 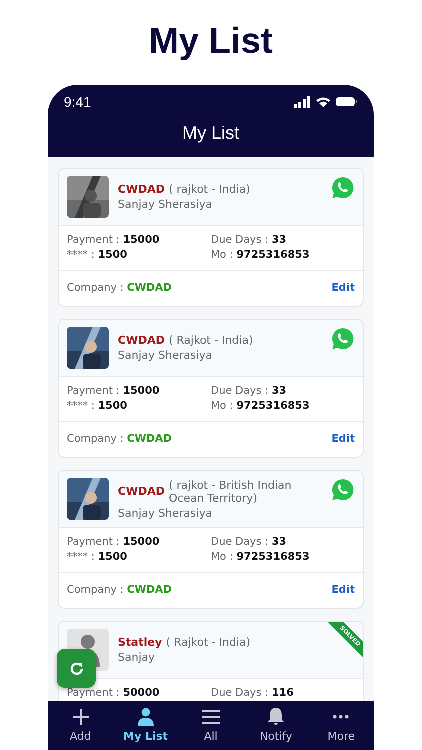 I want to click on nav-tab: More, so click(x=341, y=725).